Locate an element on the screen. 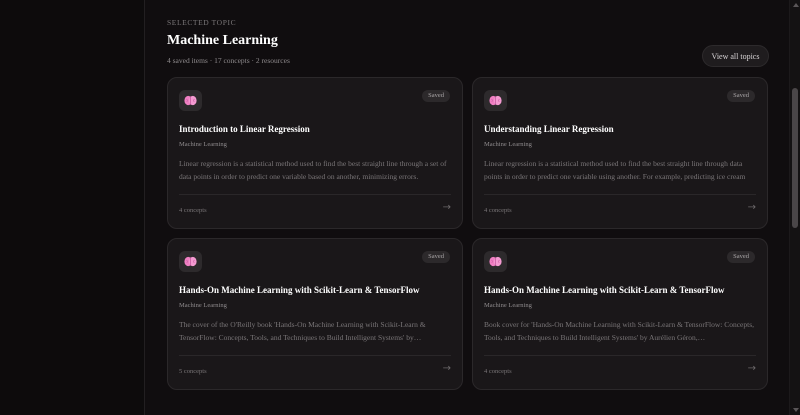 This screenshot has height=415, width=800. section-eyebrow: SELECTED TOPIC is located at coordinates (202, 22).